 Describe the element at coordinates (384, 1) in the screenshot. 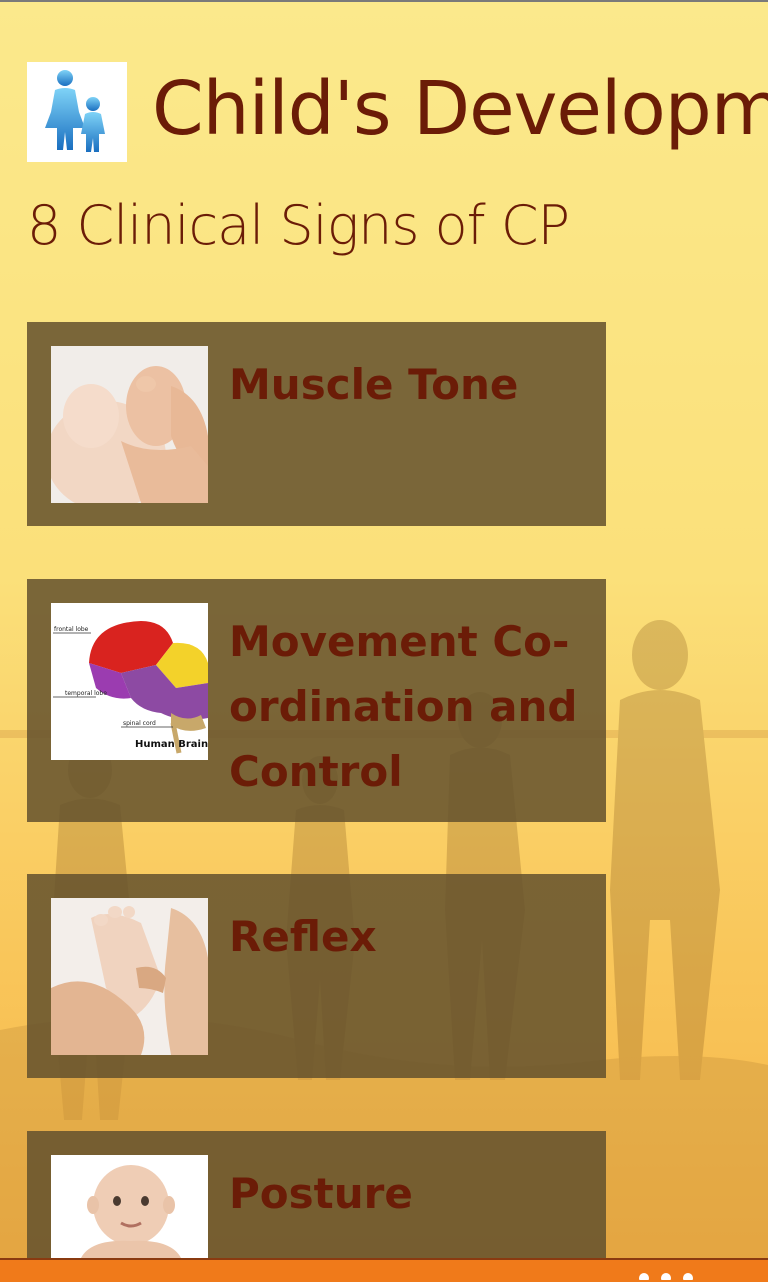

I see `top-border` at that location.